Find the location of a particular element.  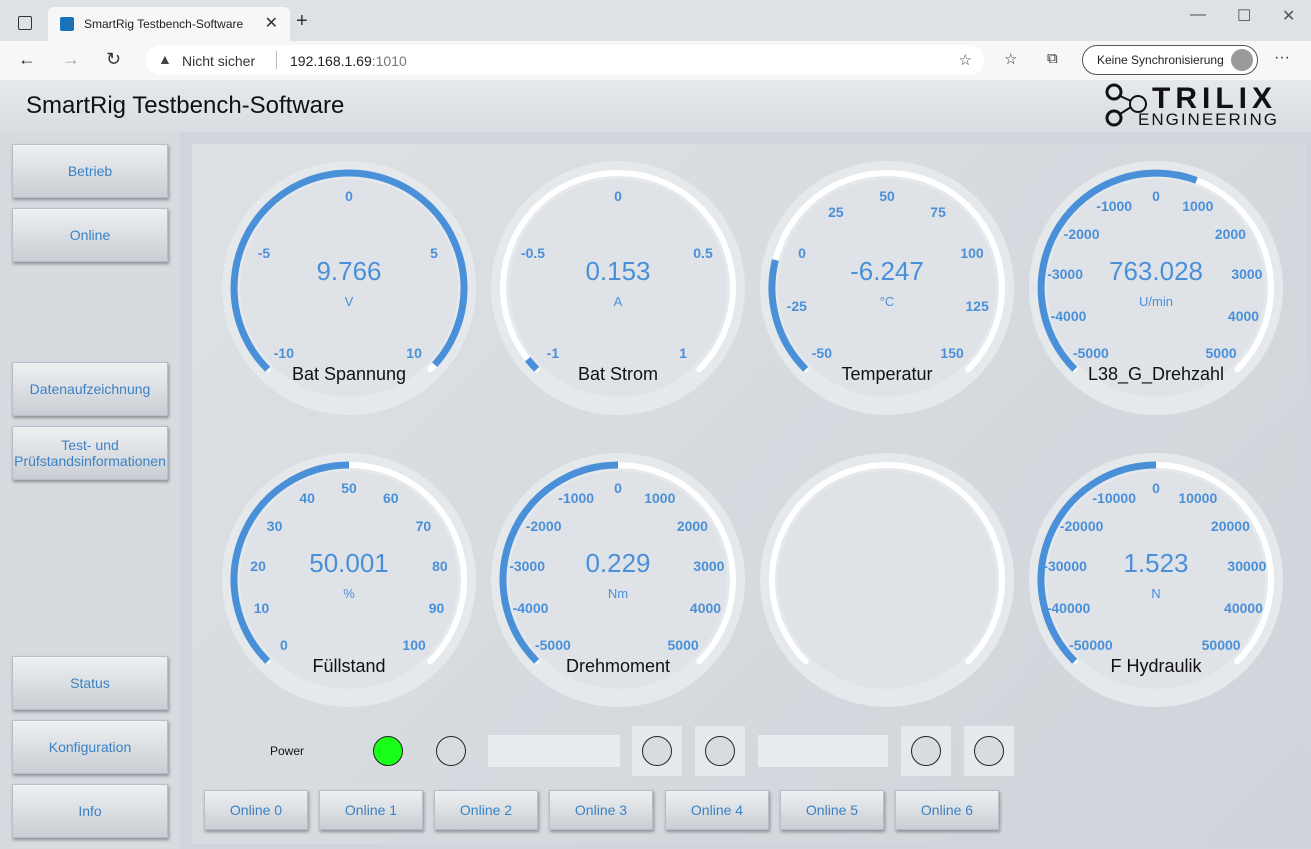

gauge-tick-label: -20000 is located at coordinates (1081, 525).